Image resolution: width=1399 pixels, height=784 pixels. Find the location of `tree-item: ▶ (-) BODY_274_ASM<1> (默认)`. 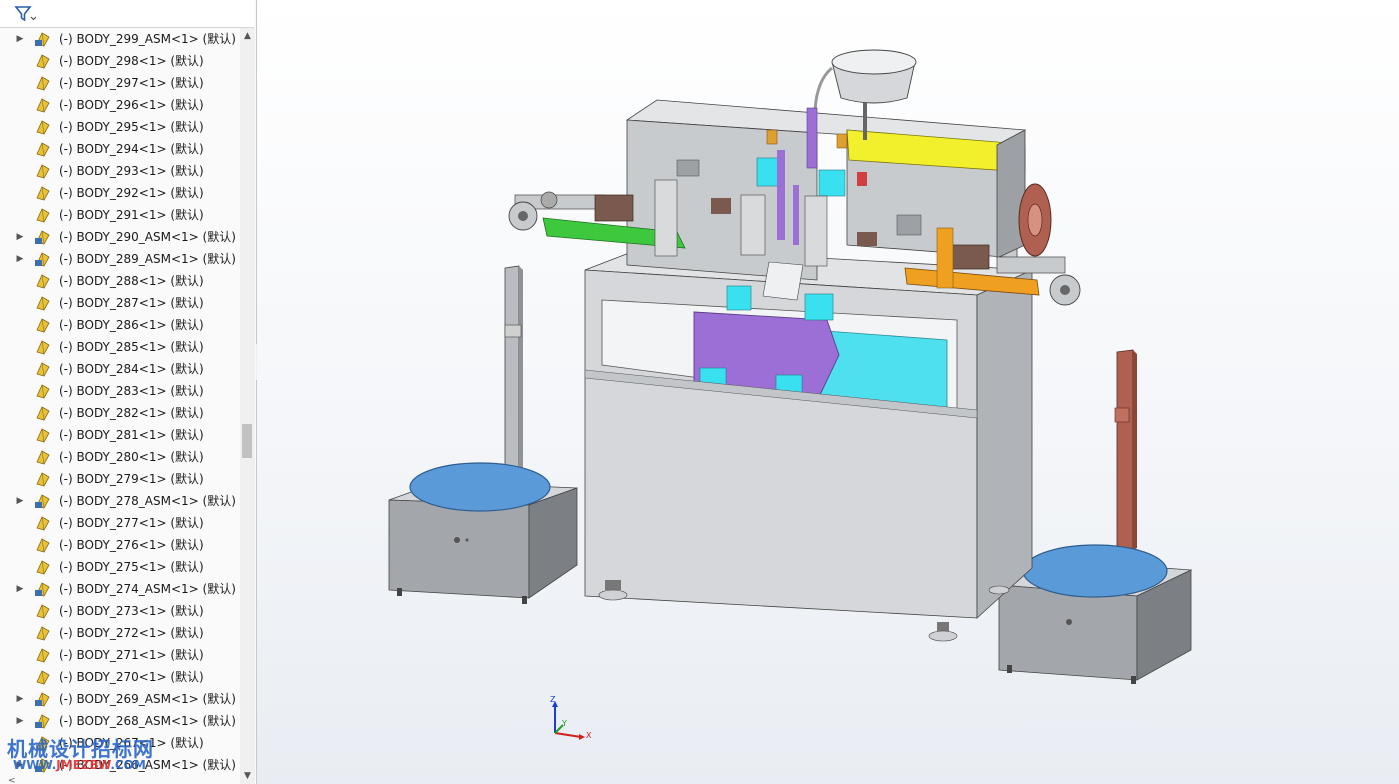

tree-item: ▶ (-) BODY_274_ASM<1> (默认) is located at coordinates (120, 589).